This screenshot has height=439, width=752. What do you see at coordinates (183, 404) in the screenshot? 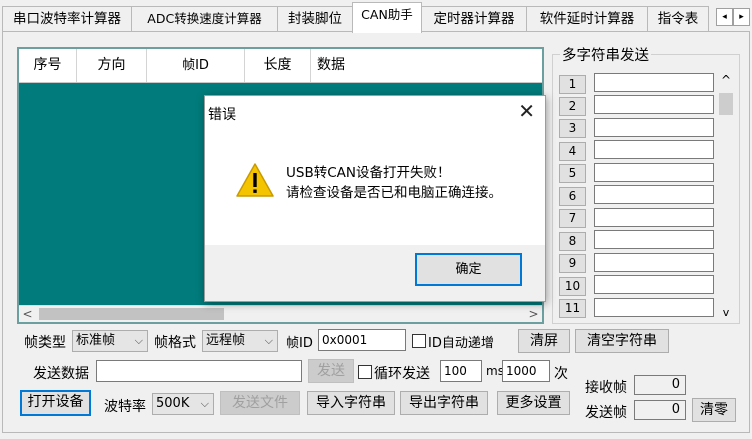
I see `baud-rate-select: 500K ⌵` at bounding box center [183, 404].